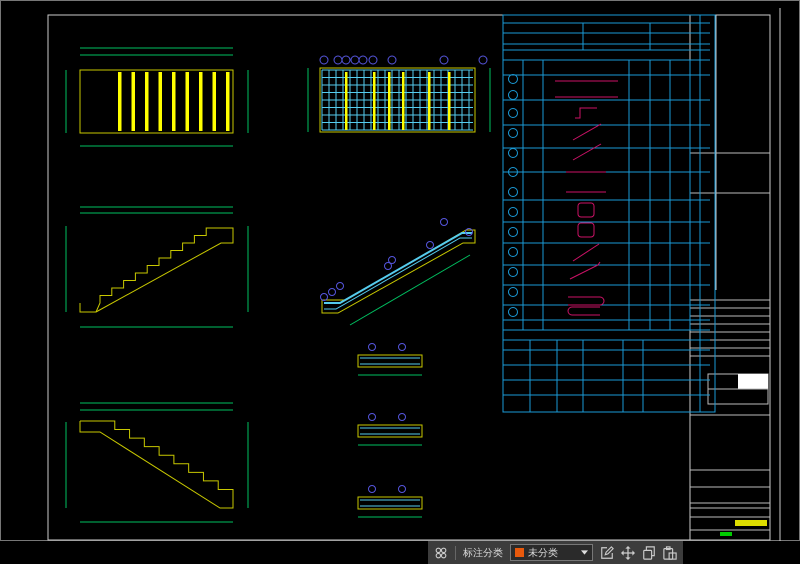 The image size is (800, 564). I want to click on category-dropdown: 未分类, so click(551, 552).